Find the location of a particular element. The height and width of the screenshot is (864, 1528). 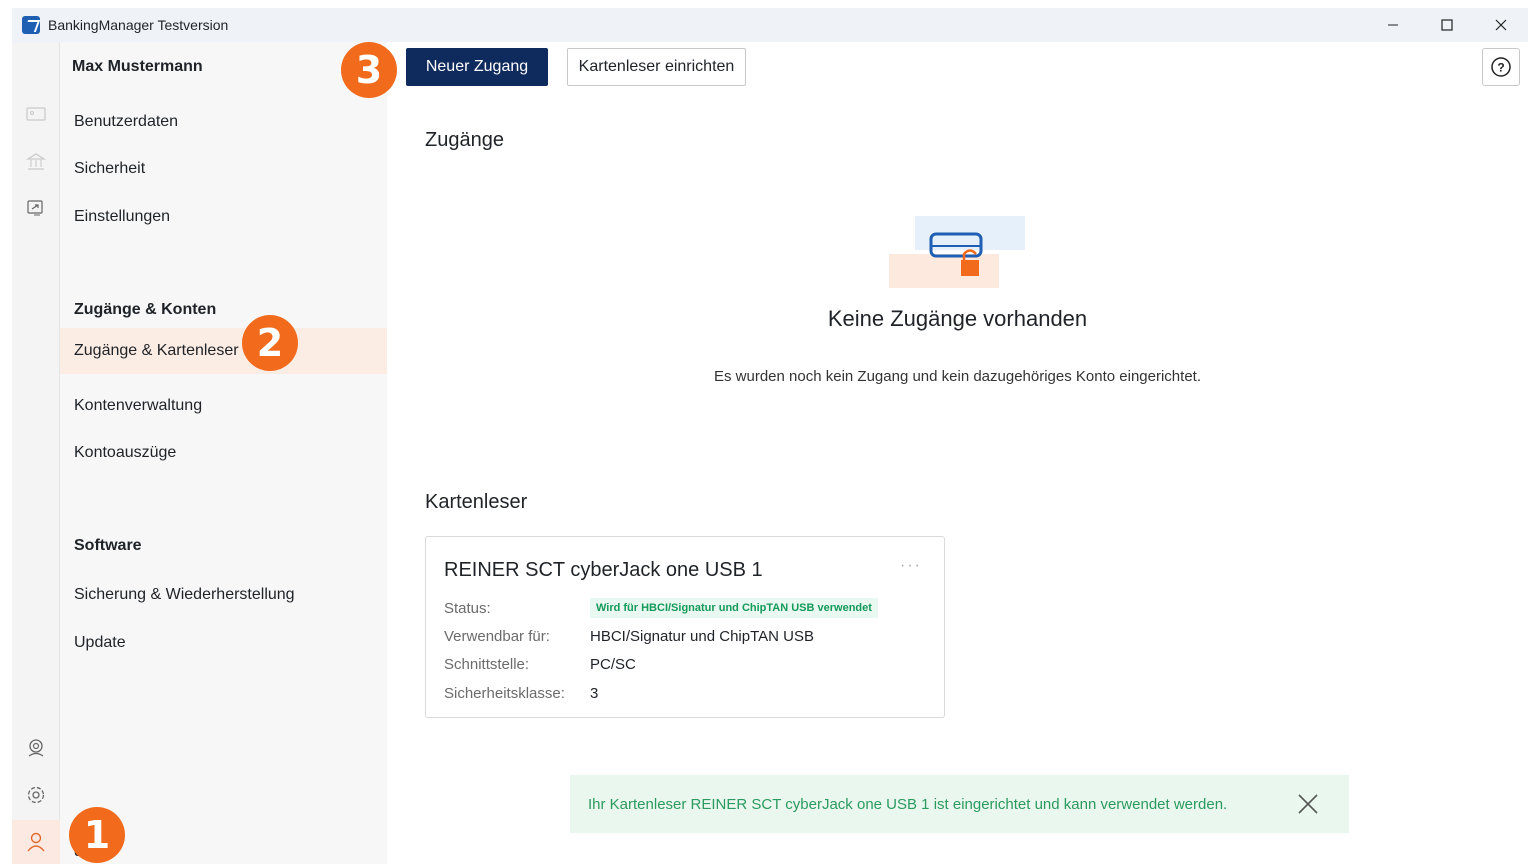

window-controls is located at coordinates (1447, 25).